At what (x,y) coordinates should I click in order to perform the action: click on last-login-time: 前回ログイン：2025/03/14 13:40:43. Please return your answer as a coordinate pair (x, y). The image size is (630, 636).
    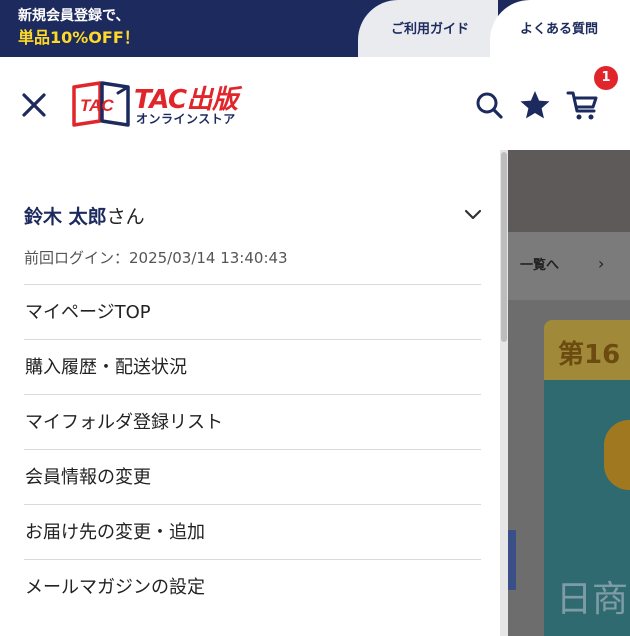
    Looking at the image, I should click on (156, 258).